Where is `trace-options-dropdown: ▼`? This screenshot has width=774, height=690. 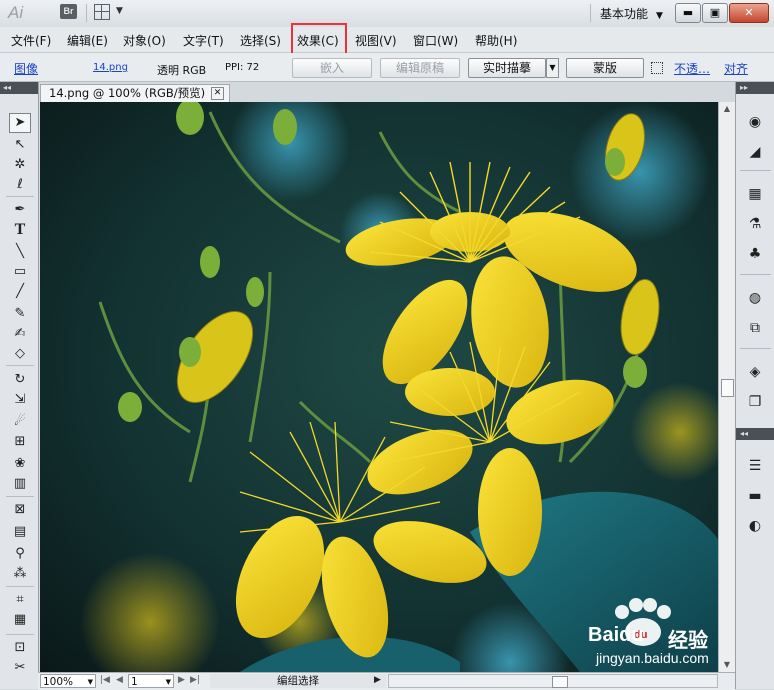
trace-options-dropdown: ▼ is located at coordinates (552, 68).